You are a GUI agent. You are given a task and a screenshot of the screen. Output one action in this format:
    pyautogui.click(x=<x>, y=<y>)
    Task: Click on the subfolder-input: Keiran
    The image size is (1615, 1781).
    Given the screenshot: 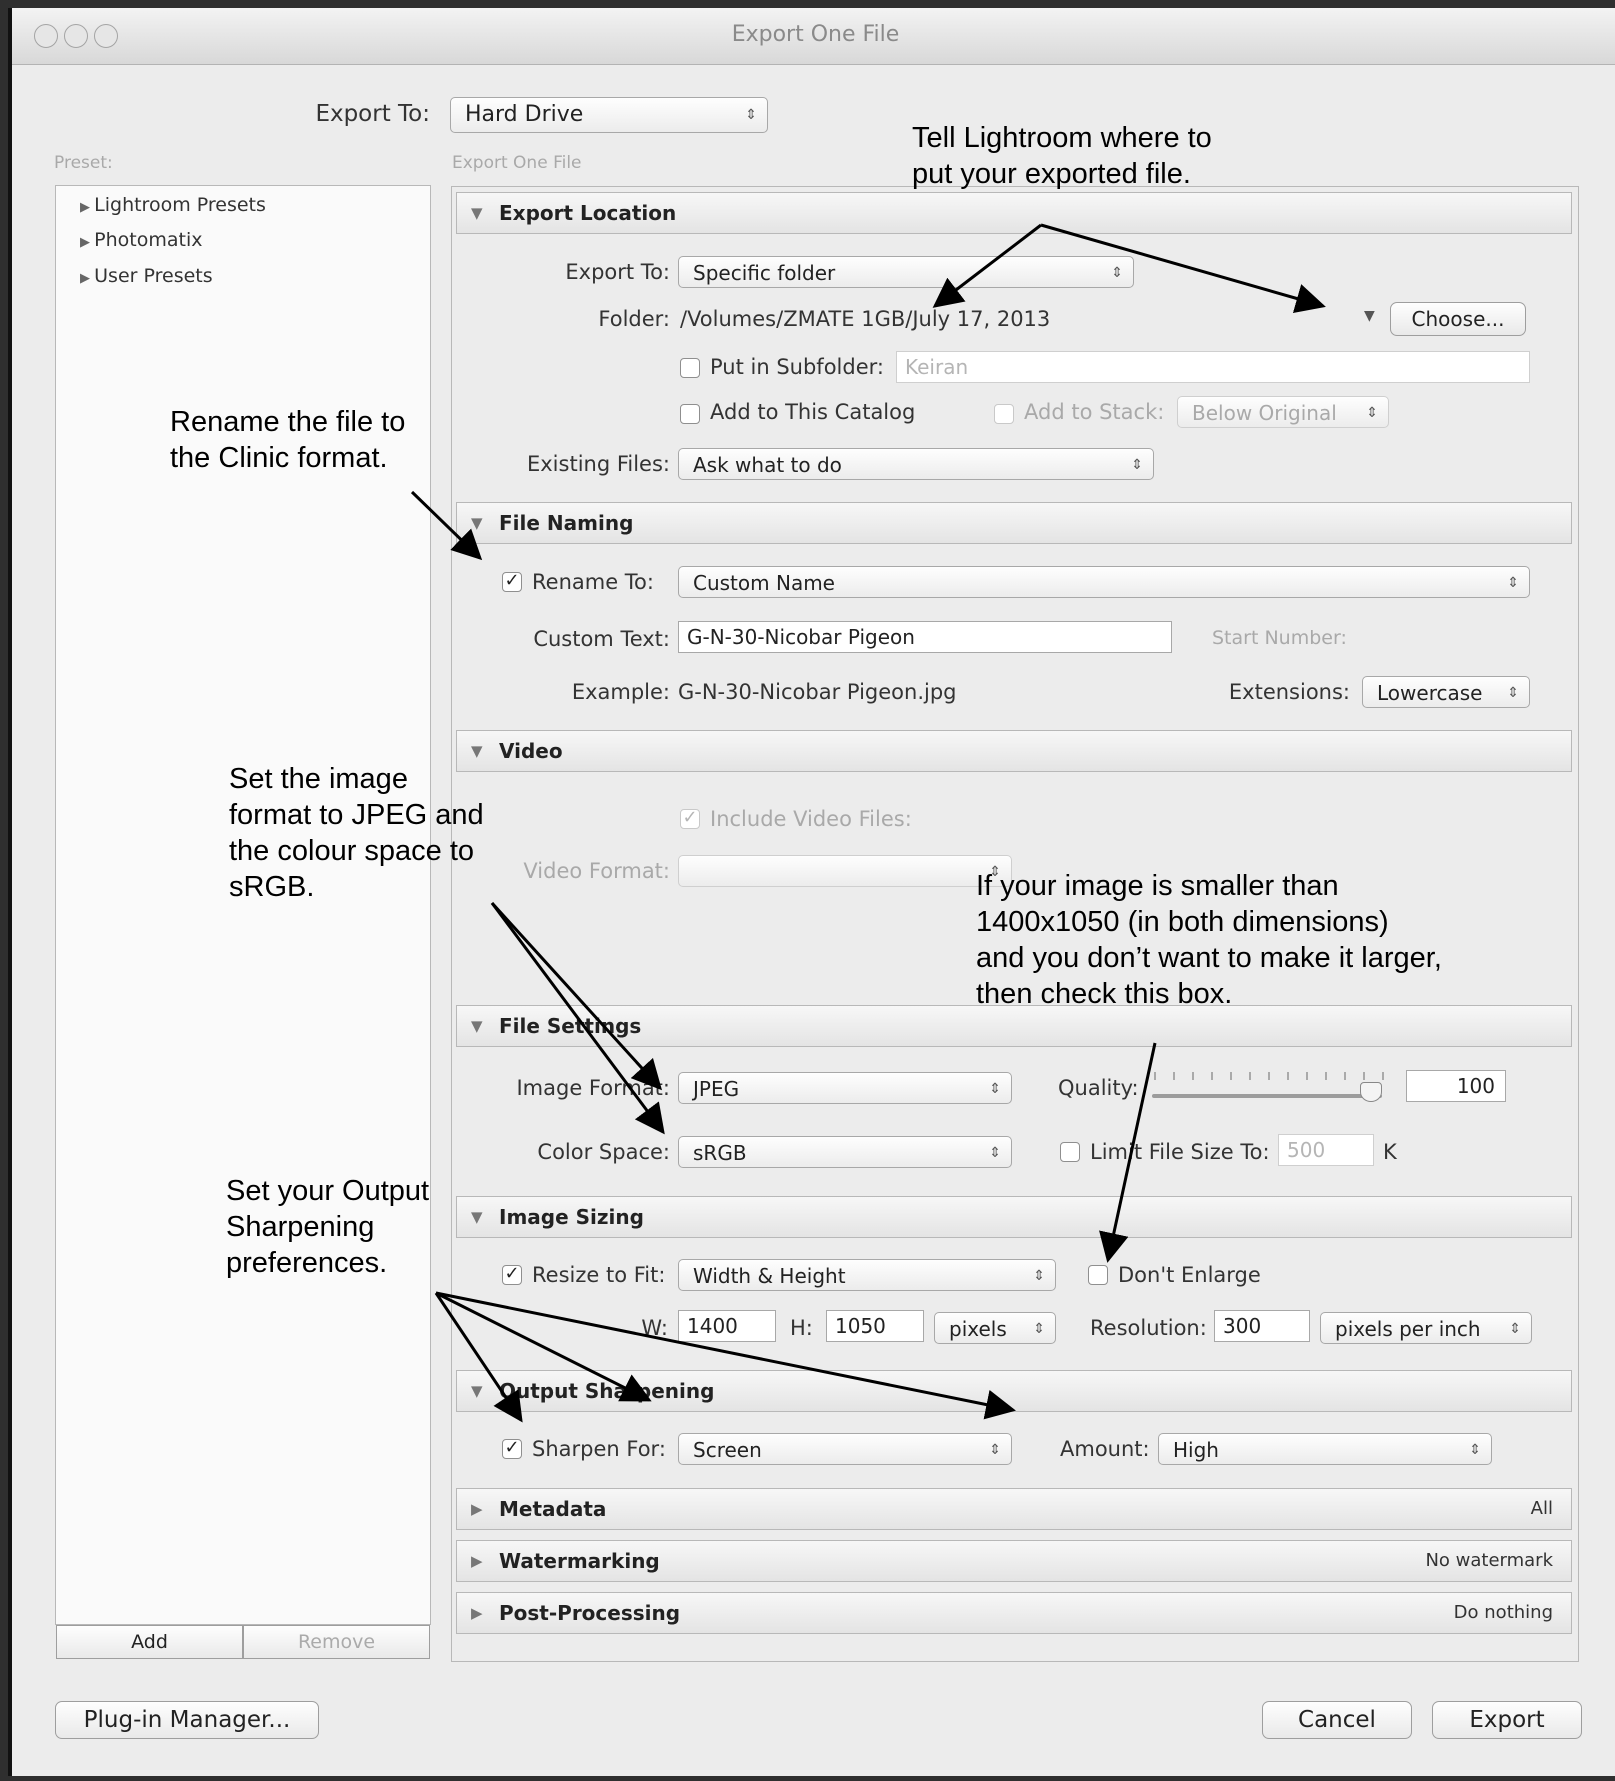 What is the action you would take?
    pyautogui.click(x=1213, y=367)
    